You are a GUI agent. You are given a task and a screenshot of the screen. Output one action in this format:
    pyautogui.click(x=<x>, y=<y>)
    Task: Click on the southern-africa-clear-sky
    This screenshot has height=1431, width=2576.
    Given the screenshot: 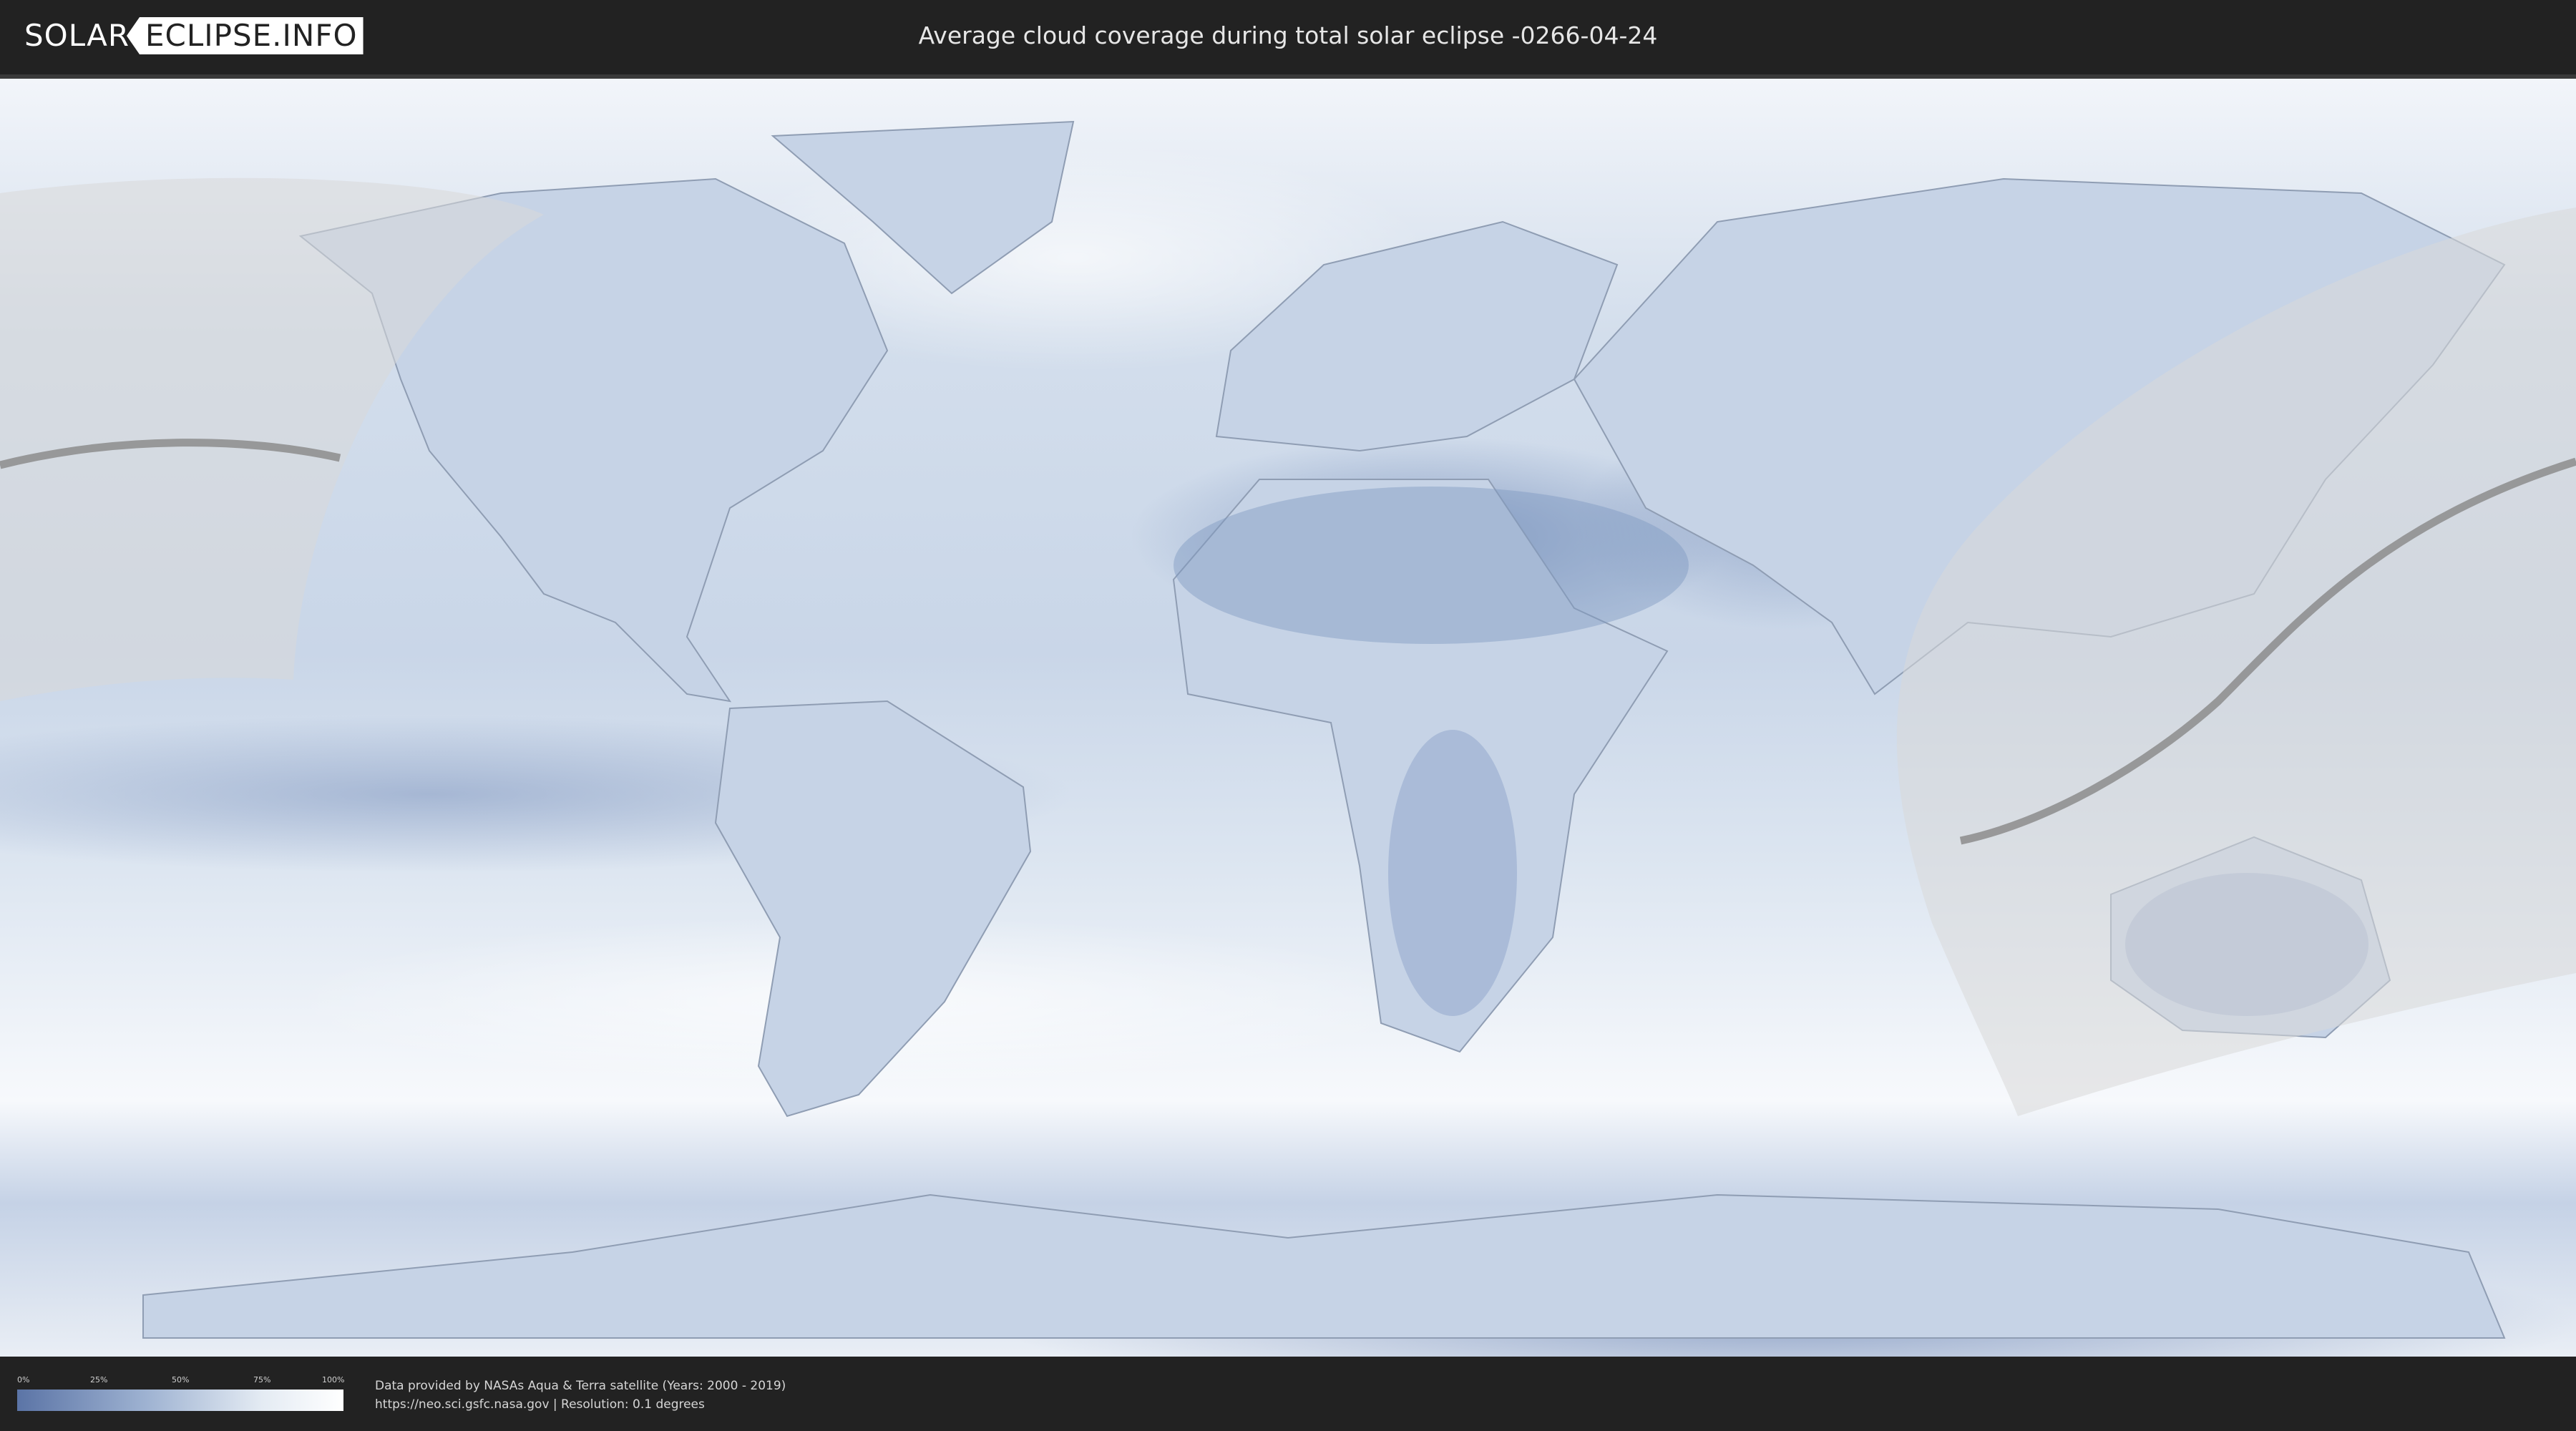 What is the action you would take?
    pyautogui.click(x=1452, y=873)
    